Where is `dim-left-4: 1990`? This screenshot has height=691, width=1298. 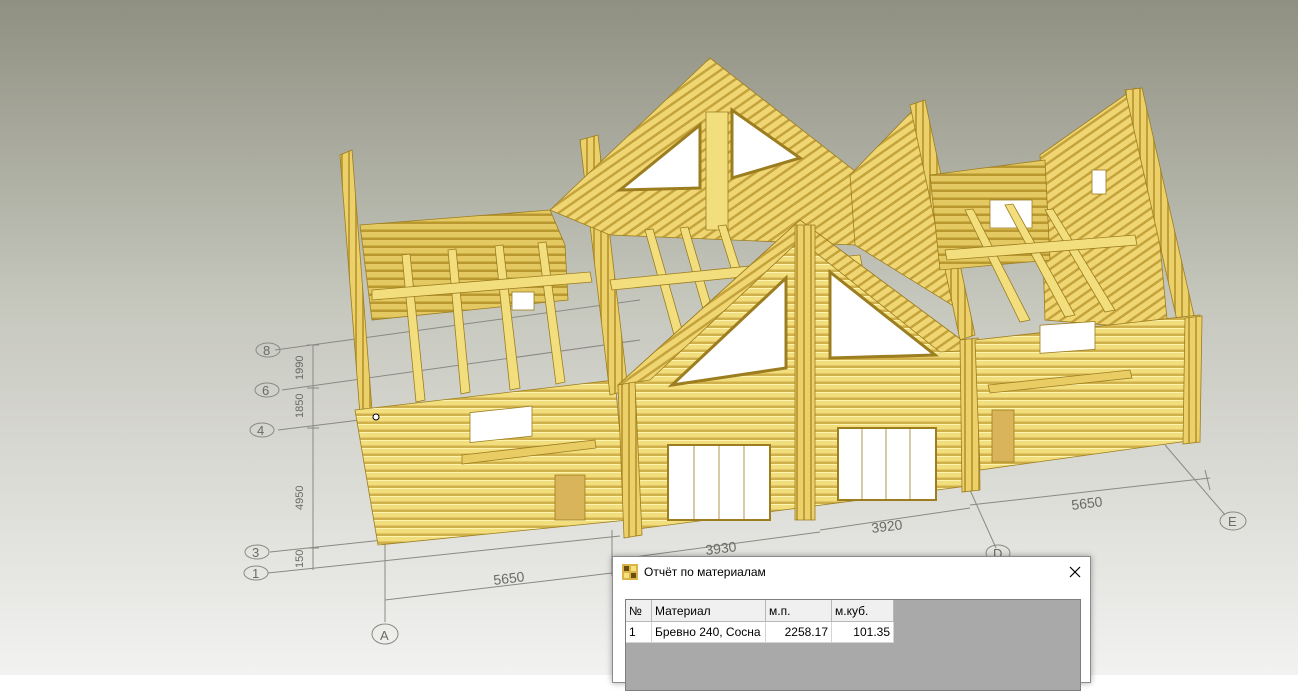 dim-left-4: 1990 is located at coordinates (300, 368).